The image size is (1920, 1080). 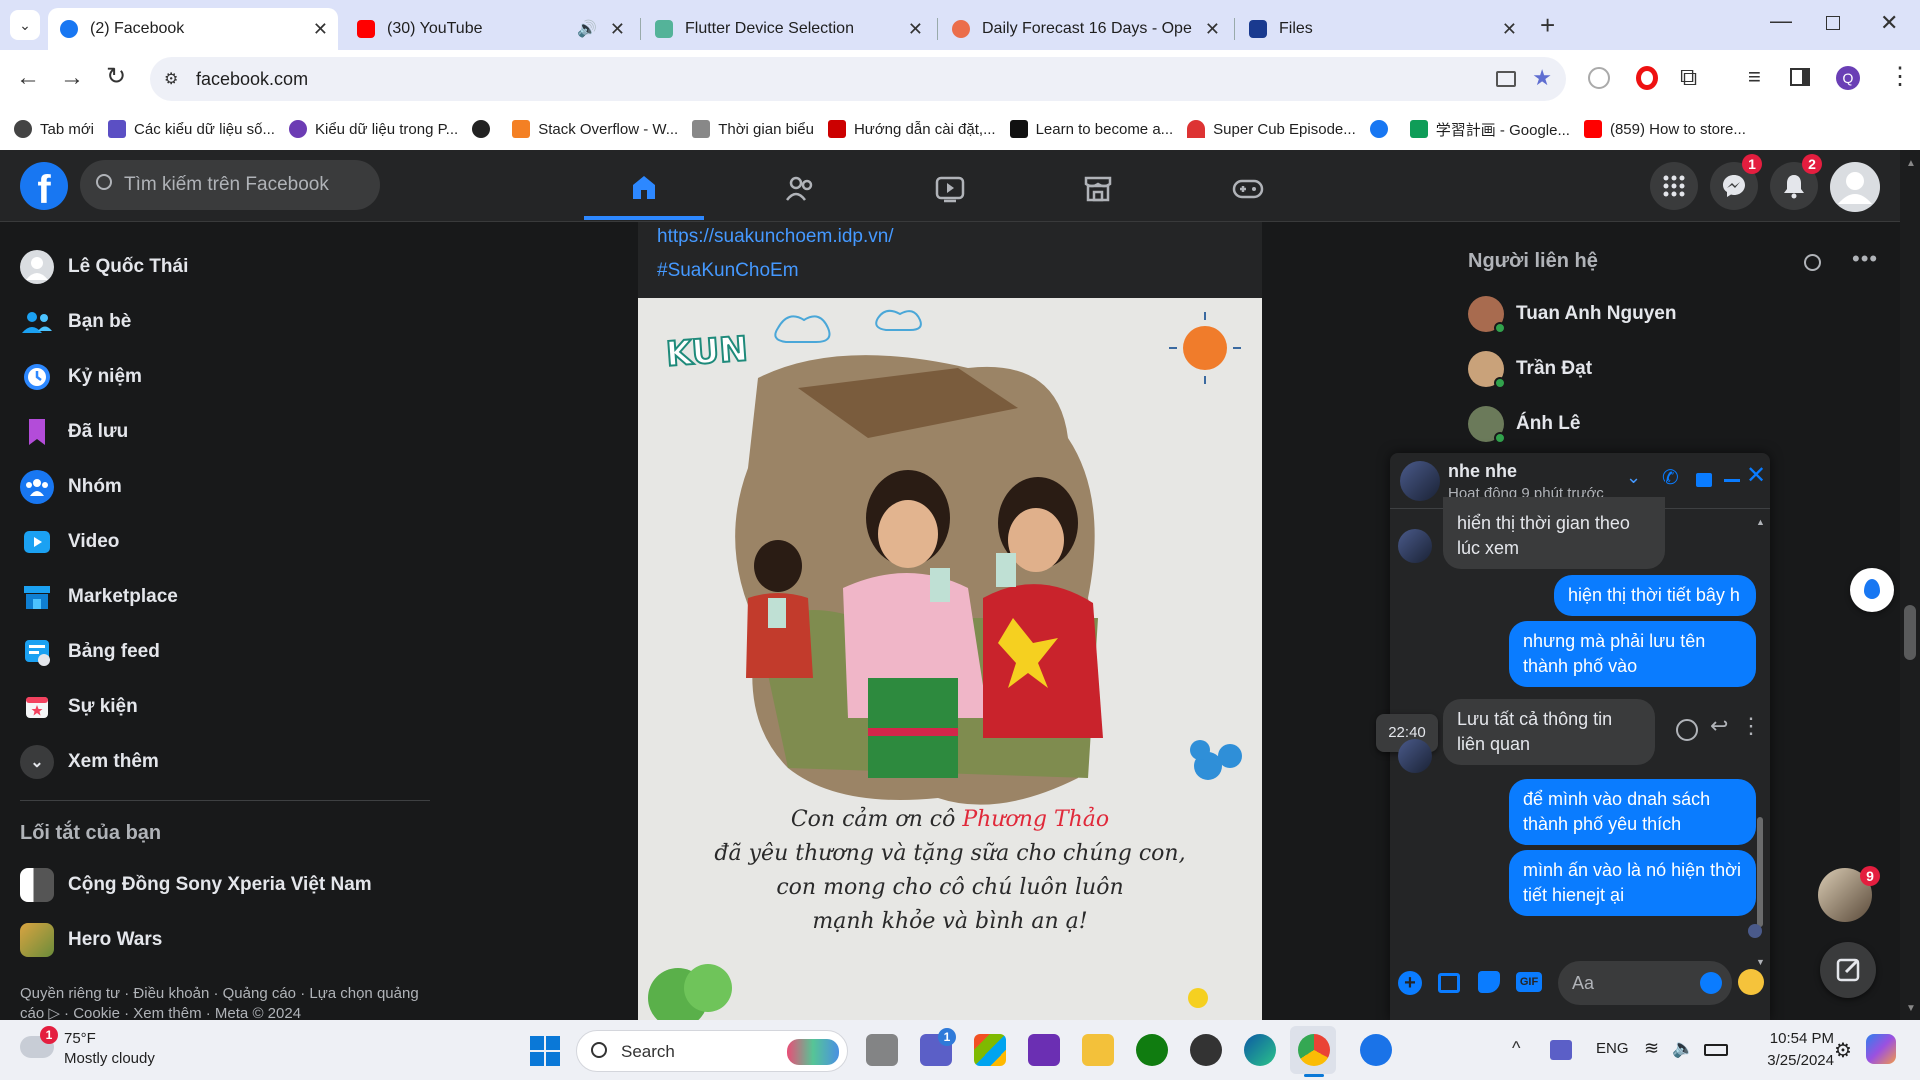 I want to click on tab-openweather: Daily Forecast 16 Days - OpenW ✕, so click(x=1085, y=29).